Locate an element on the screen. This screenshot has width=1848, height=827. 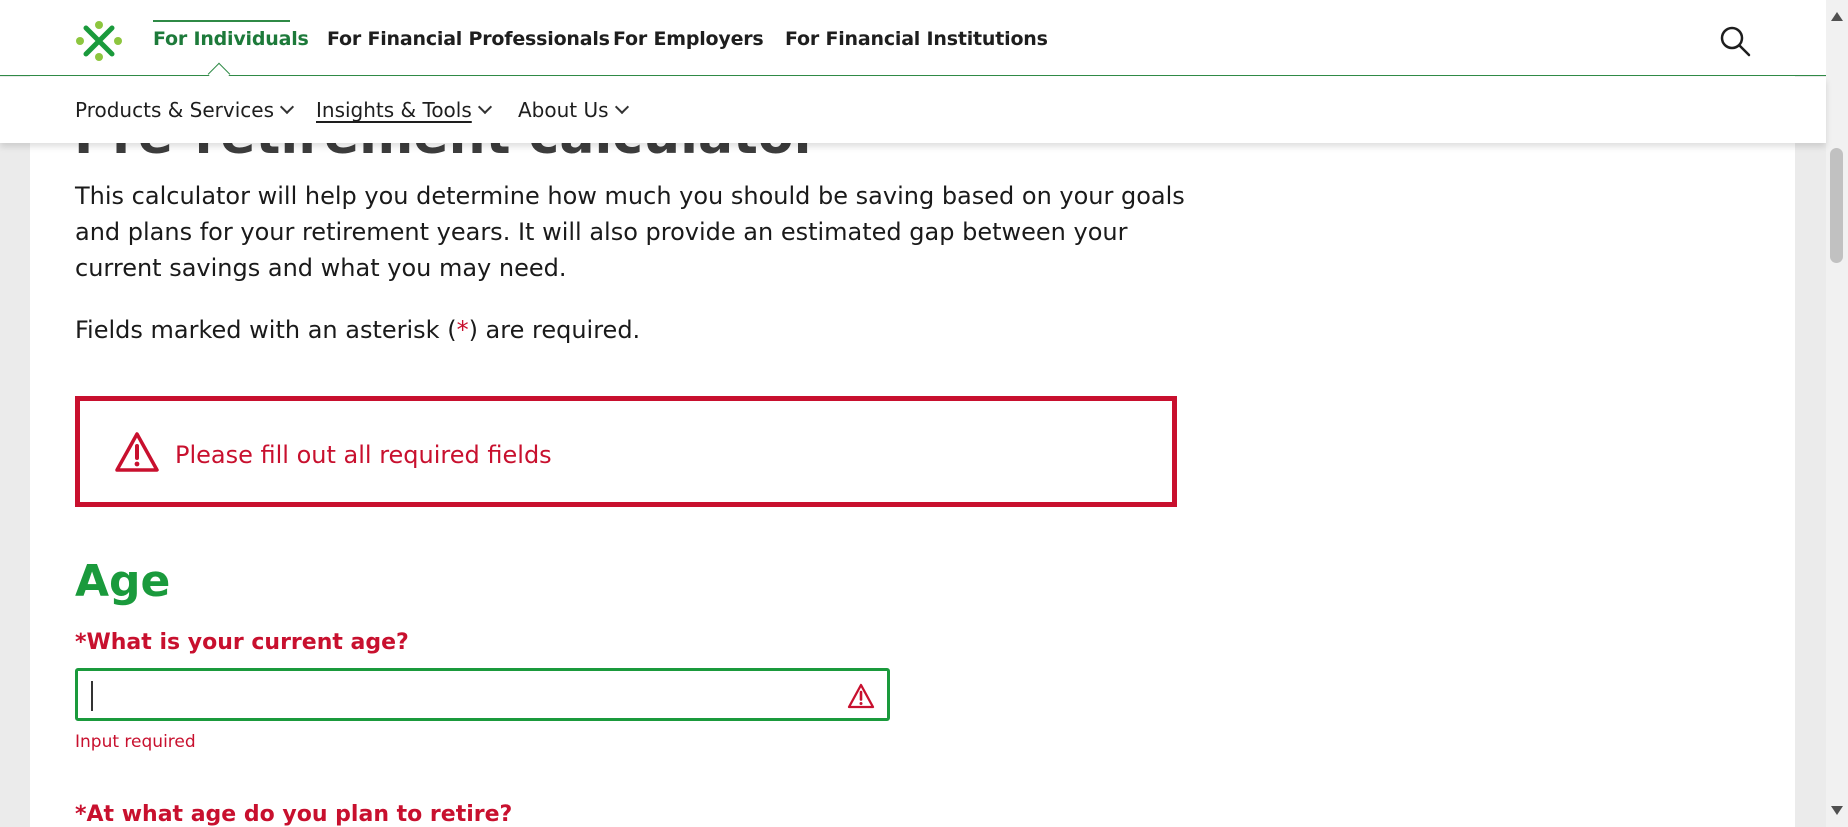
text-cursor is located at coordinates (92, 696).